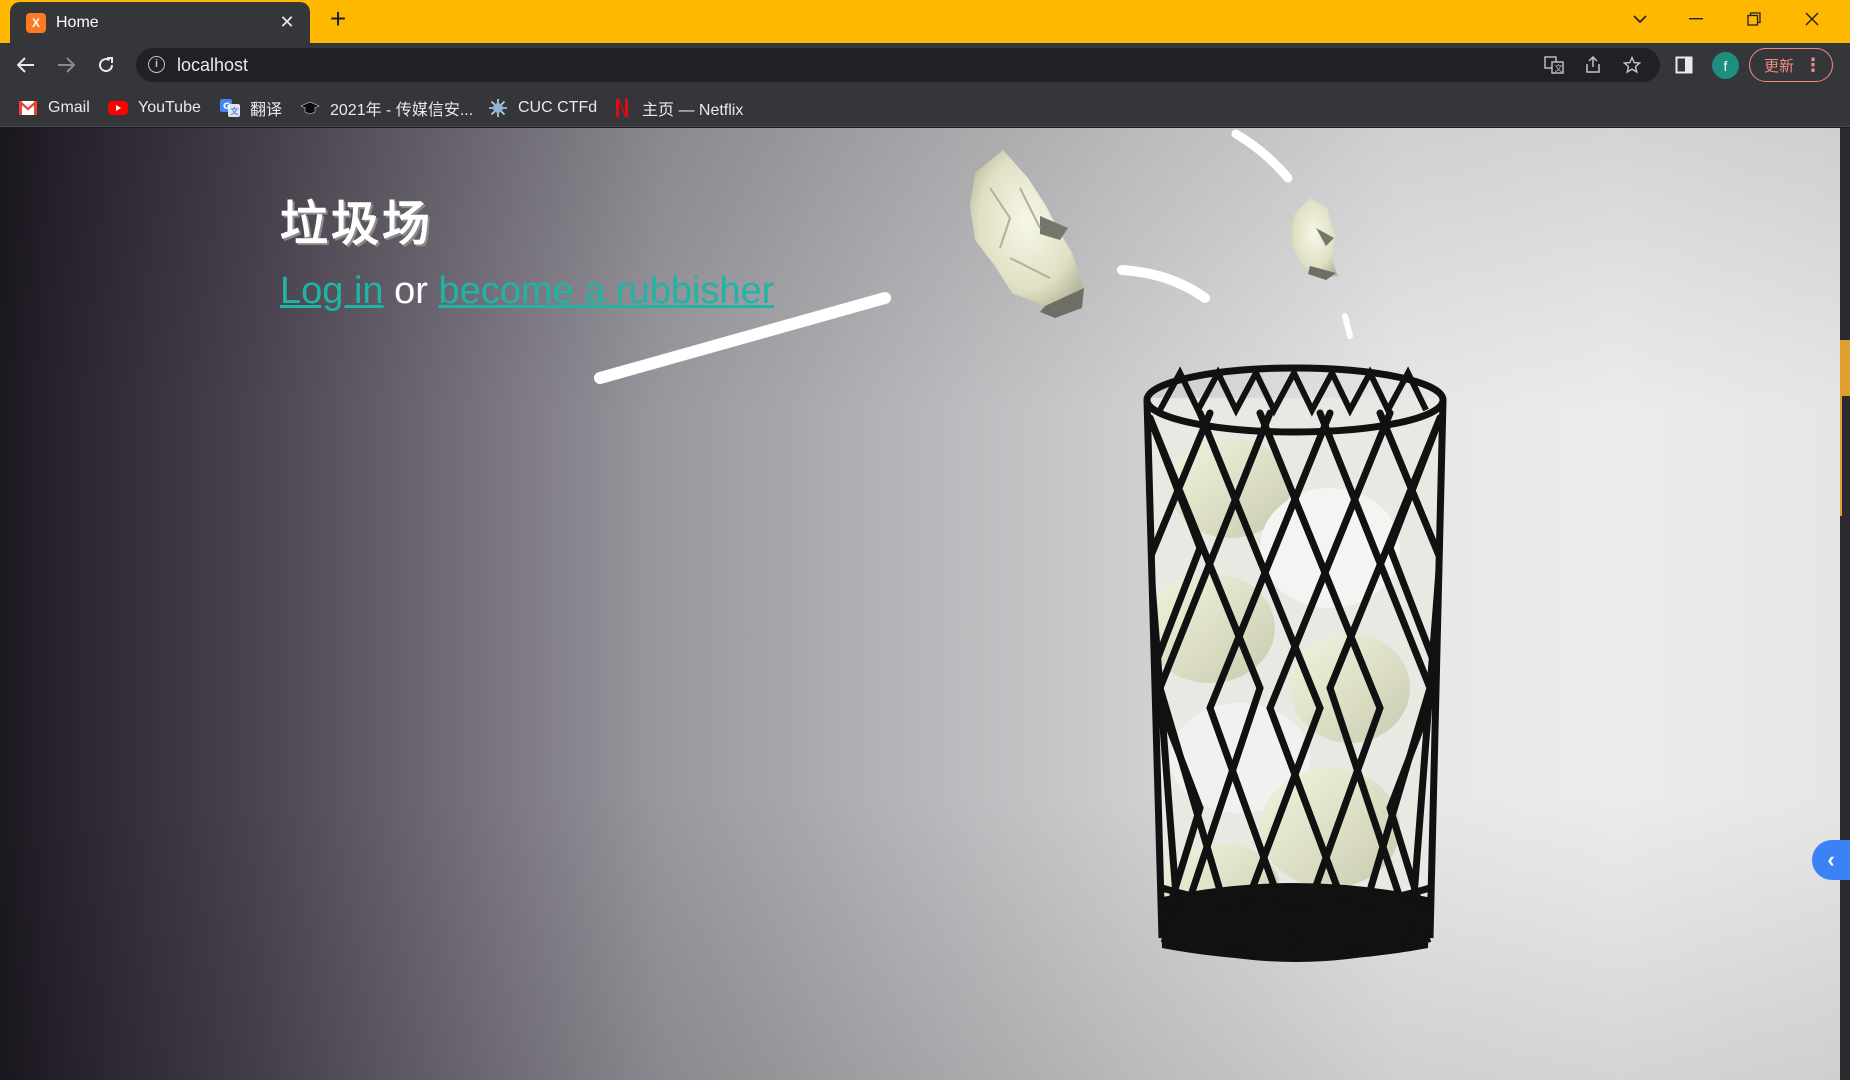 The image size is (1850, 1080). Describe the element at coordinates (925, 21) in the screenshot. I see `tab-strip: X Home ✕ +` at that location.